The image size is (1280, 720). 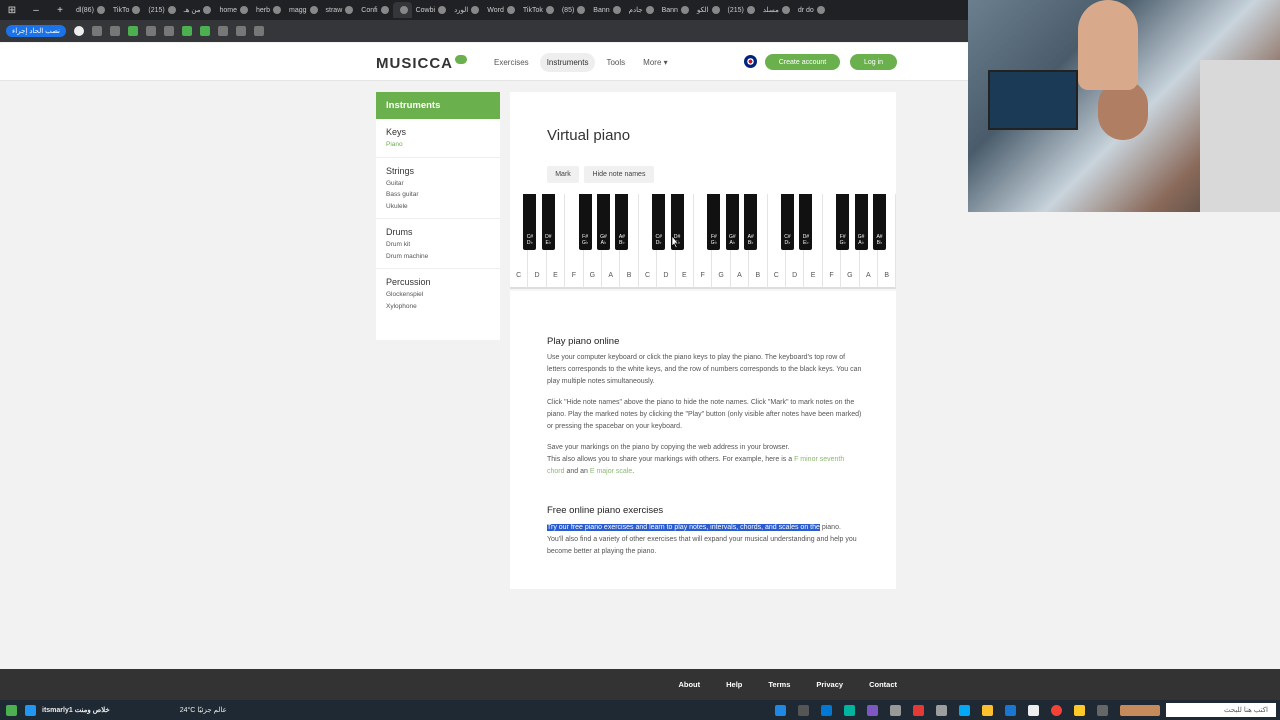 I want to click on sidebar-group-title: Percussion, so click(x=438, y=282).